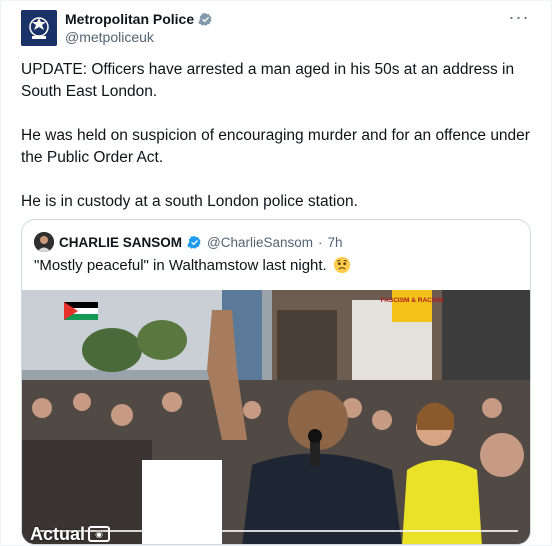  Describe the element at coordinates (260, 242) in the screenshot. I see `quoted-author-handle: @CharlieSansom` at that location.